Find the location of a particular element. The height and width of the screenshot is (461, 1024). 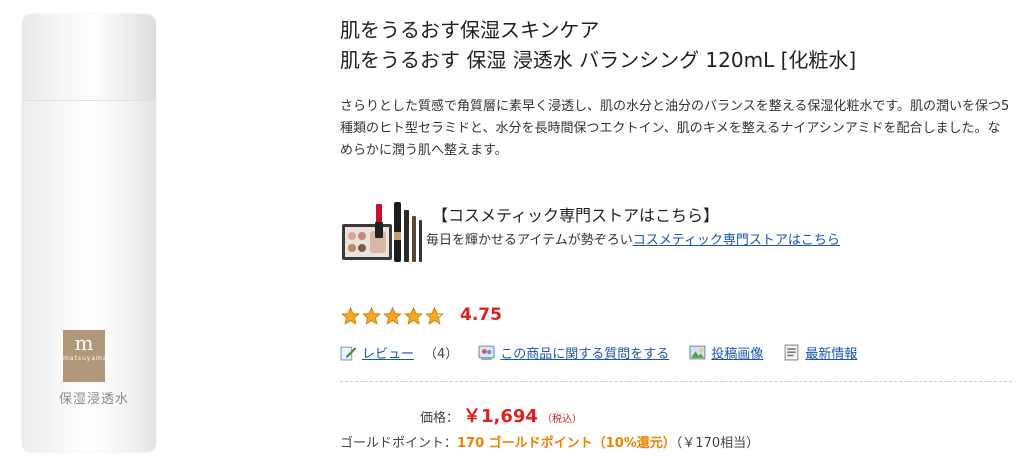

photo-icon is located at coordinates (697, 352).